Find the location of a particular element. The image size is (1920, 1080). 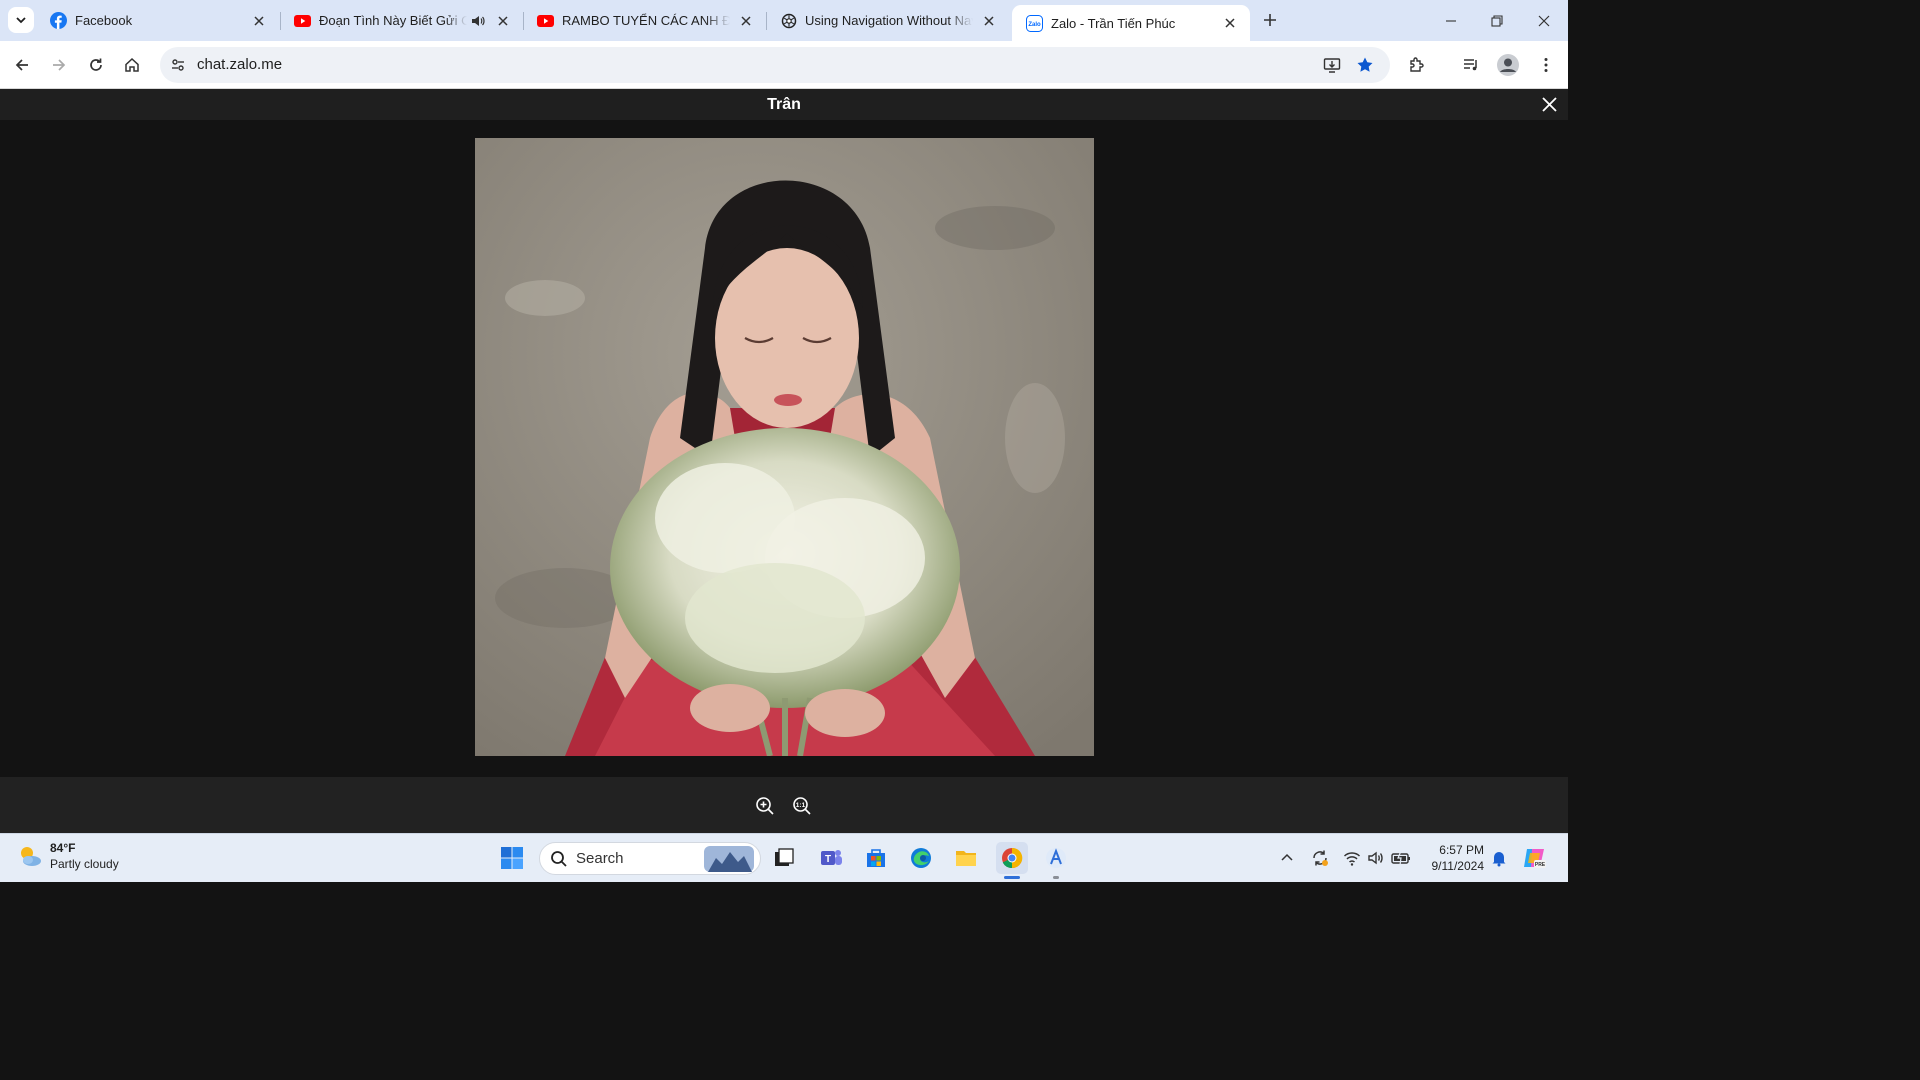

reload-button is located at coordinates (96, 65).